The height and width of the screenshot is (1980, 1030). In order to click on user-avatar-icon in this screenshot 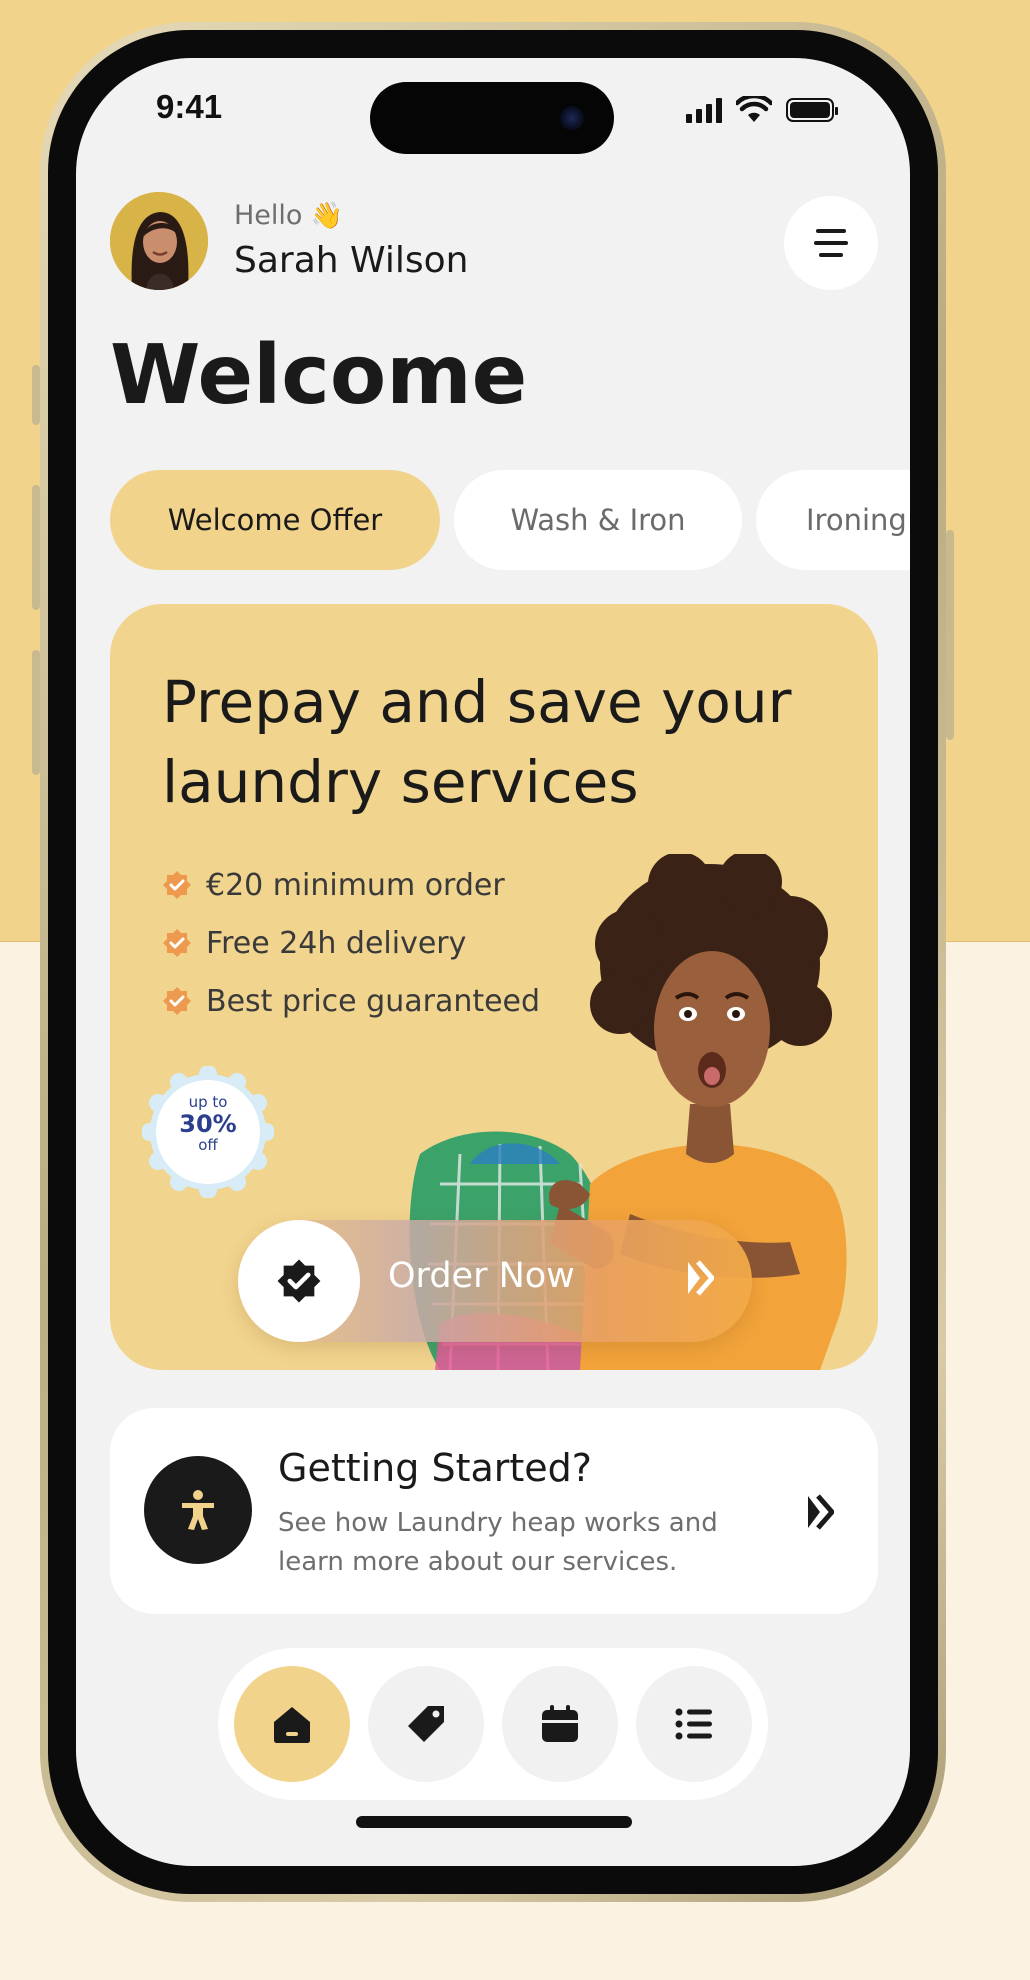, I will do `click(159, 241)`.